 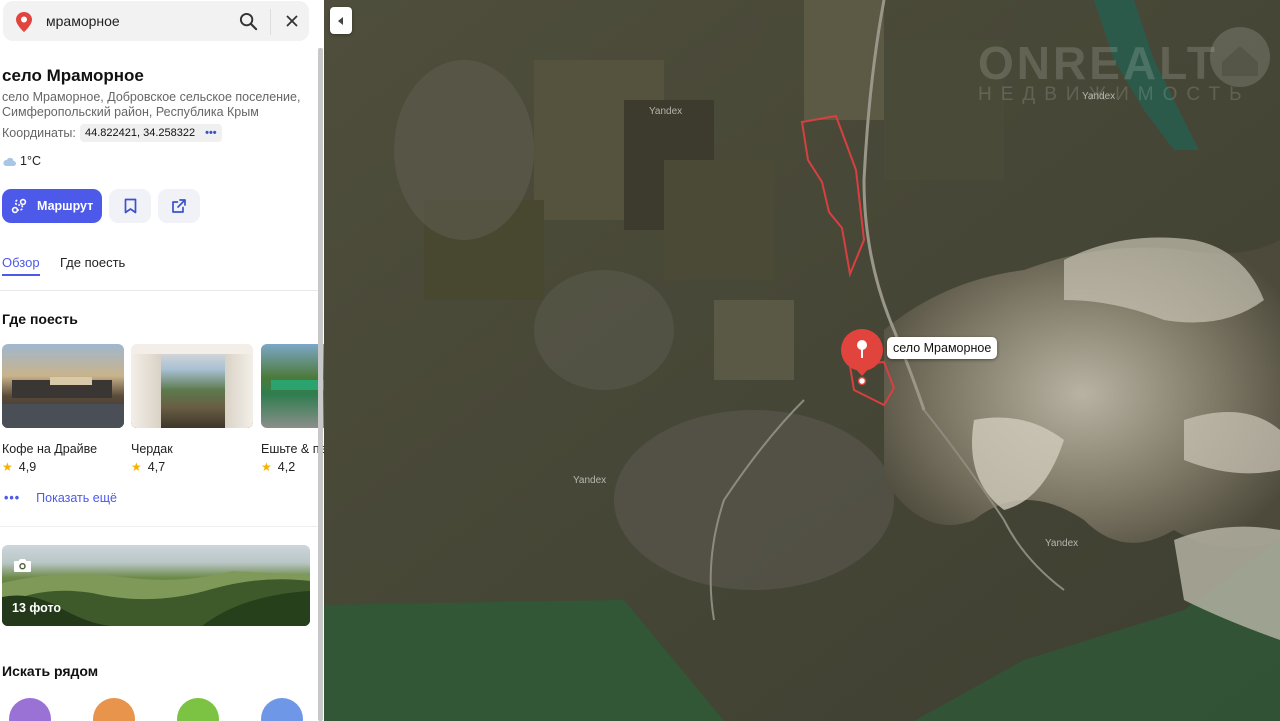 What do you see at coordinates (862, 358) in the screenshot?
I see `map-marker-icon` at bounding box center [862, 358].